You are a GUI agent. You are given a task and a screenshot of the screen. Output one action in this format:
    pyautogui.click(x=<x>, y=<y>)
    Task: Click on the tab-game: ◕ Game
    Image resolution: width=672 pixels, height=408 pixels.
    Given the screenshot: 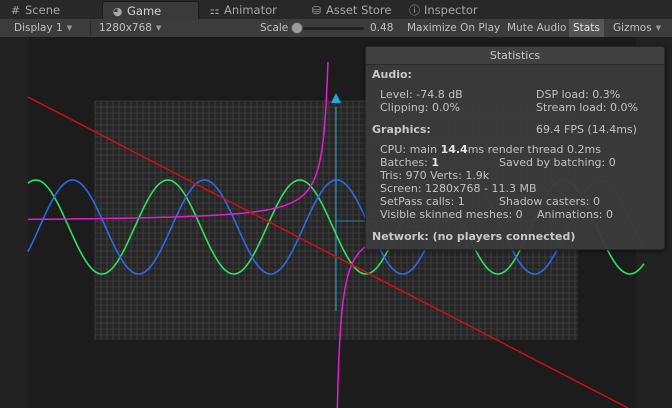 What is the action you would take?
    pyautogui.click(x=150, y=10)
    